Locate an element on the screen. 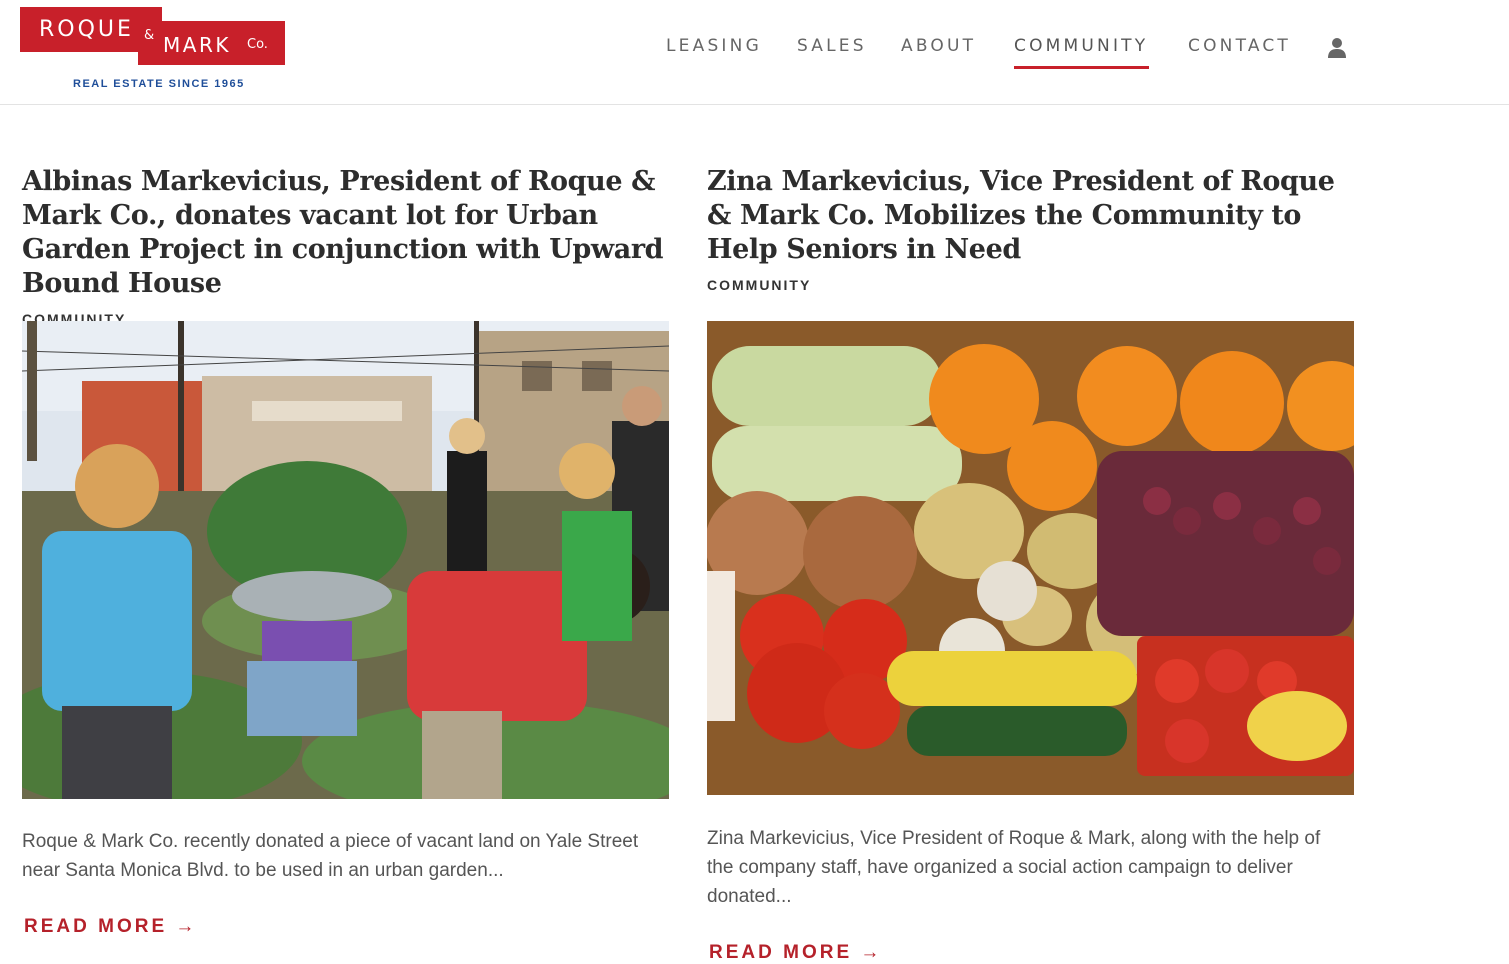 The height and width of the screenshot is (964, 1509). logo-word-roque: ROQUE is located at coordinates (86, 29).